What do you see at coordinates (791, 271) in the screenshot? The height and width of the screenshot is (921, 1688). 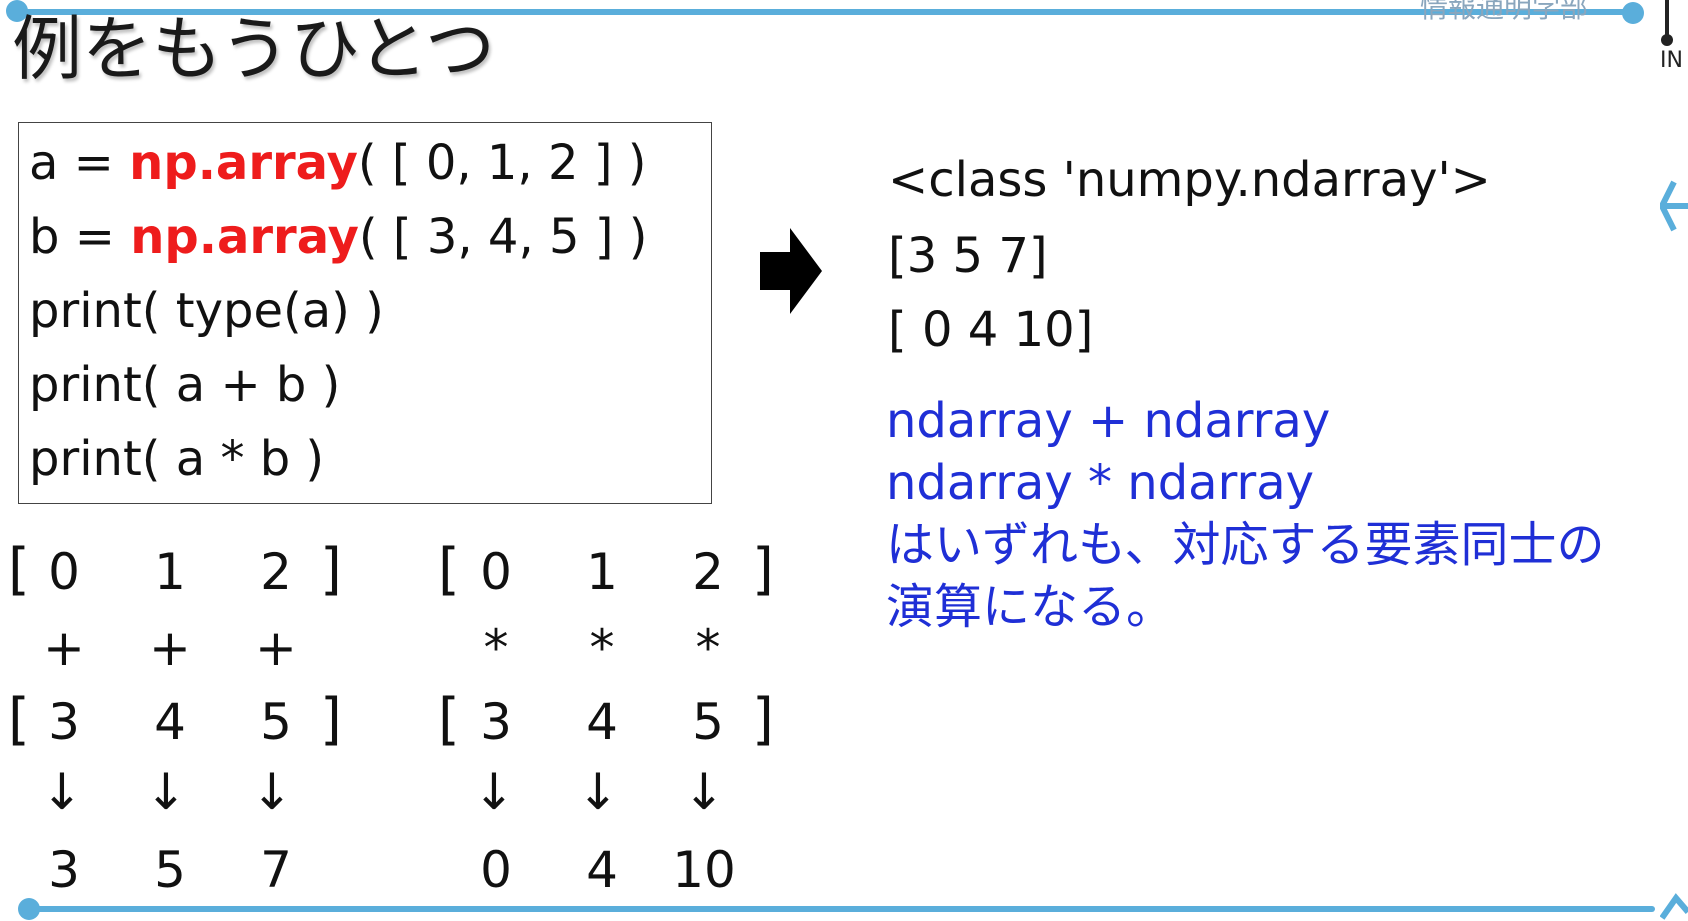 I see `right-arrow-icon` at bounding box center [791, 271].